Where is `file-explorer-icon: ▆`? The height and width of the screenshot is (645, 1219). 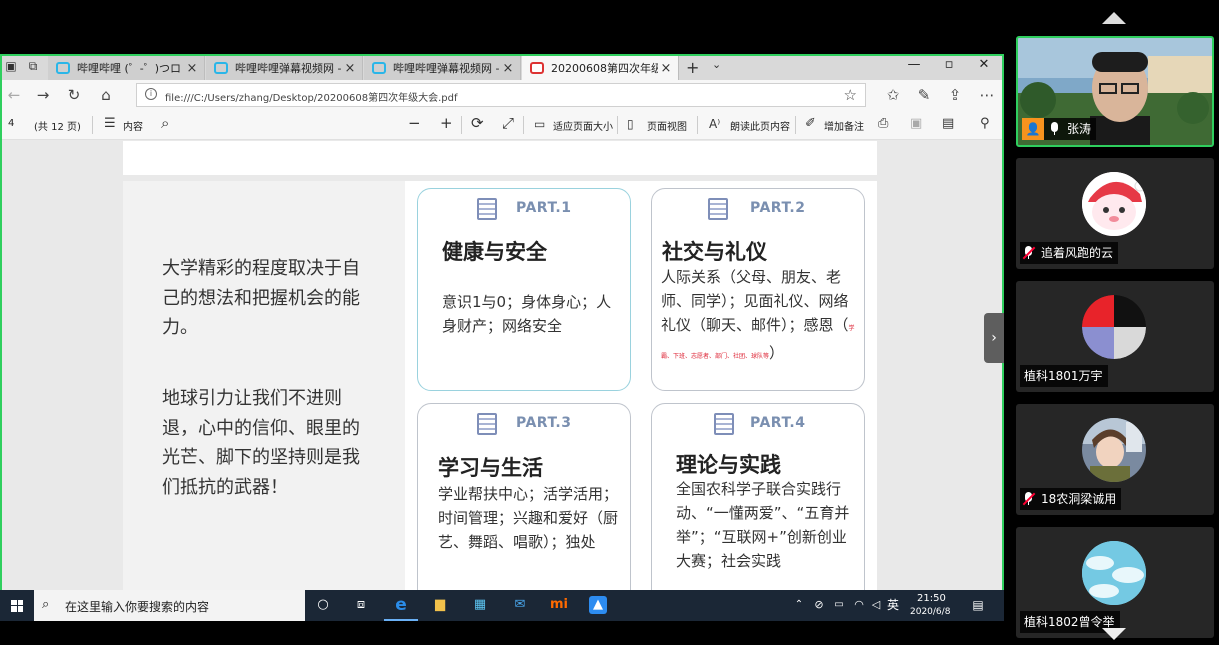 file-explorer-icon: ▆ is located at coordinates (440, 605).